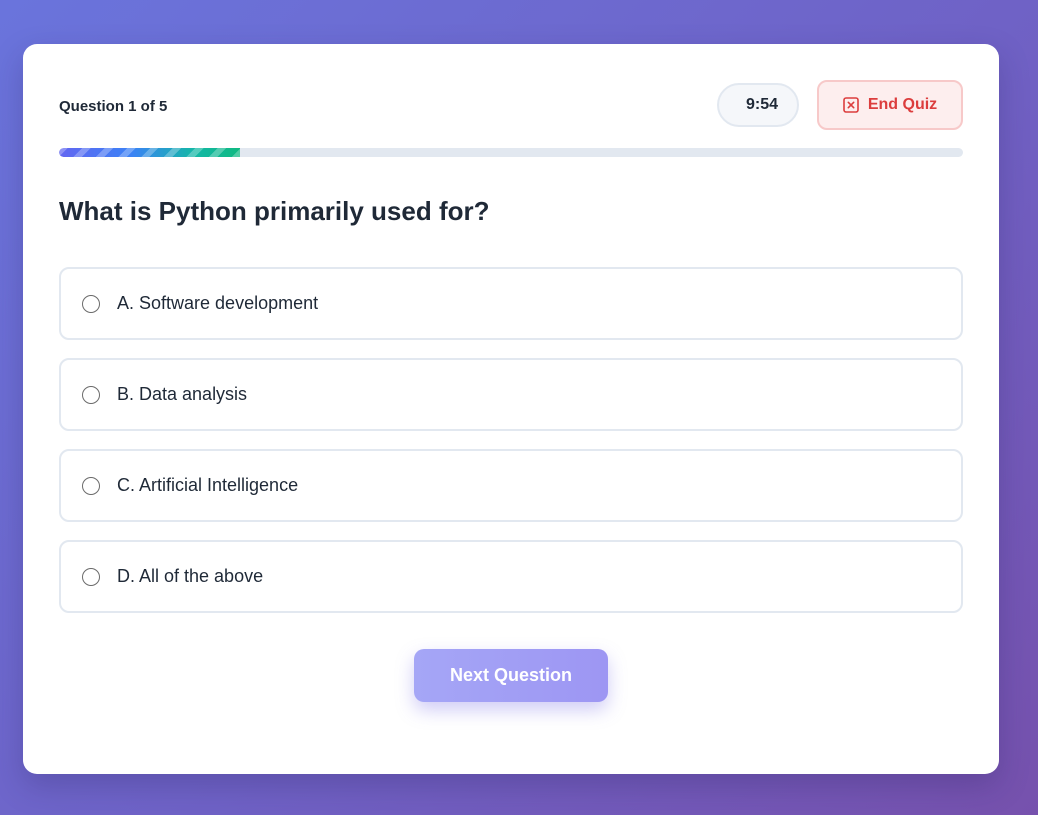 The width and height of the screenshot is (1038, 815). I want to click on option-b: B. Data analysis, so click(511, 394).